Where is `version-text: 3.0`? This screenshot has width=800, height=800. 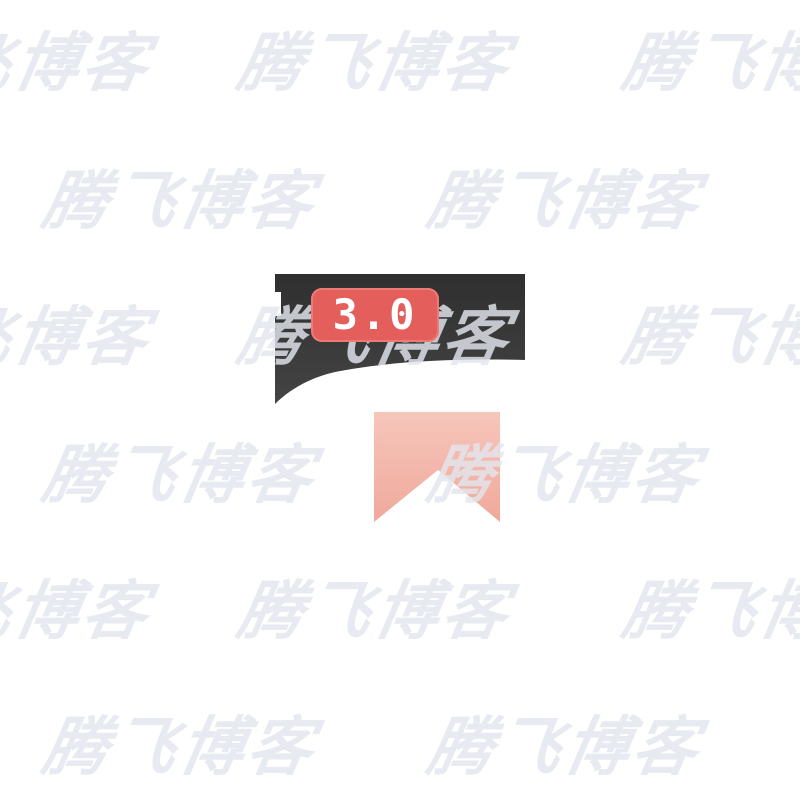
version-text: 3.0 is located at coordinates (375, 314).